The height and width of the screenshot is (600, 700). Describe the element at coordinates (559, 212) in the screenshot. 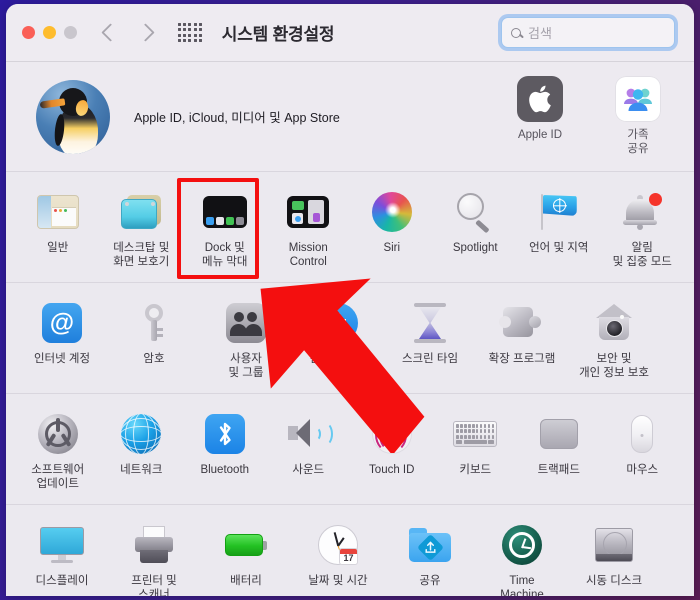

I see `language-region-icon` at that location.